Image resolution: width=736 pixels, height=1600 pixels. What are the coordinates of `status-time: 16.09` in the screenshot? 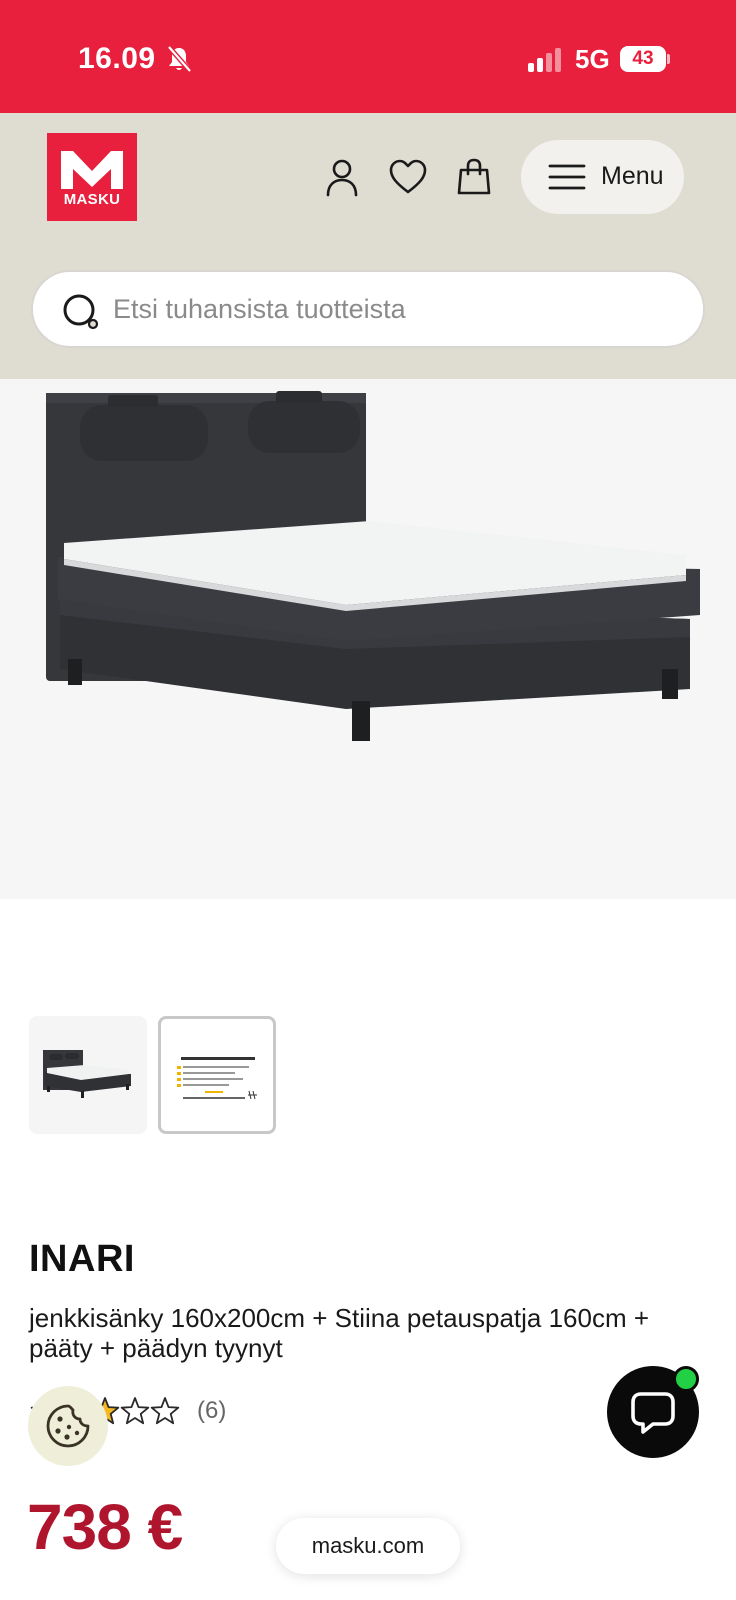 It's located at (117, 58).